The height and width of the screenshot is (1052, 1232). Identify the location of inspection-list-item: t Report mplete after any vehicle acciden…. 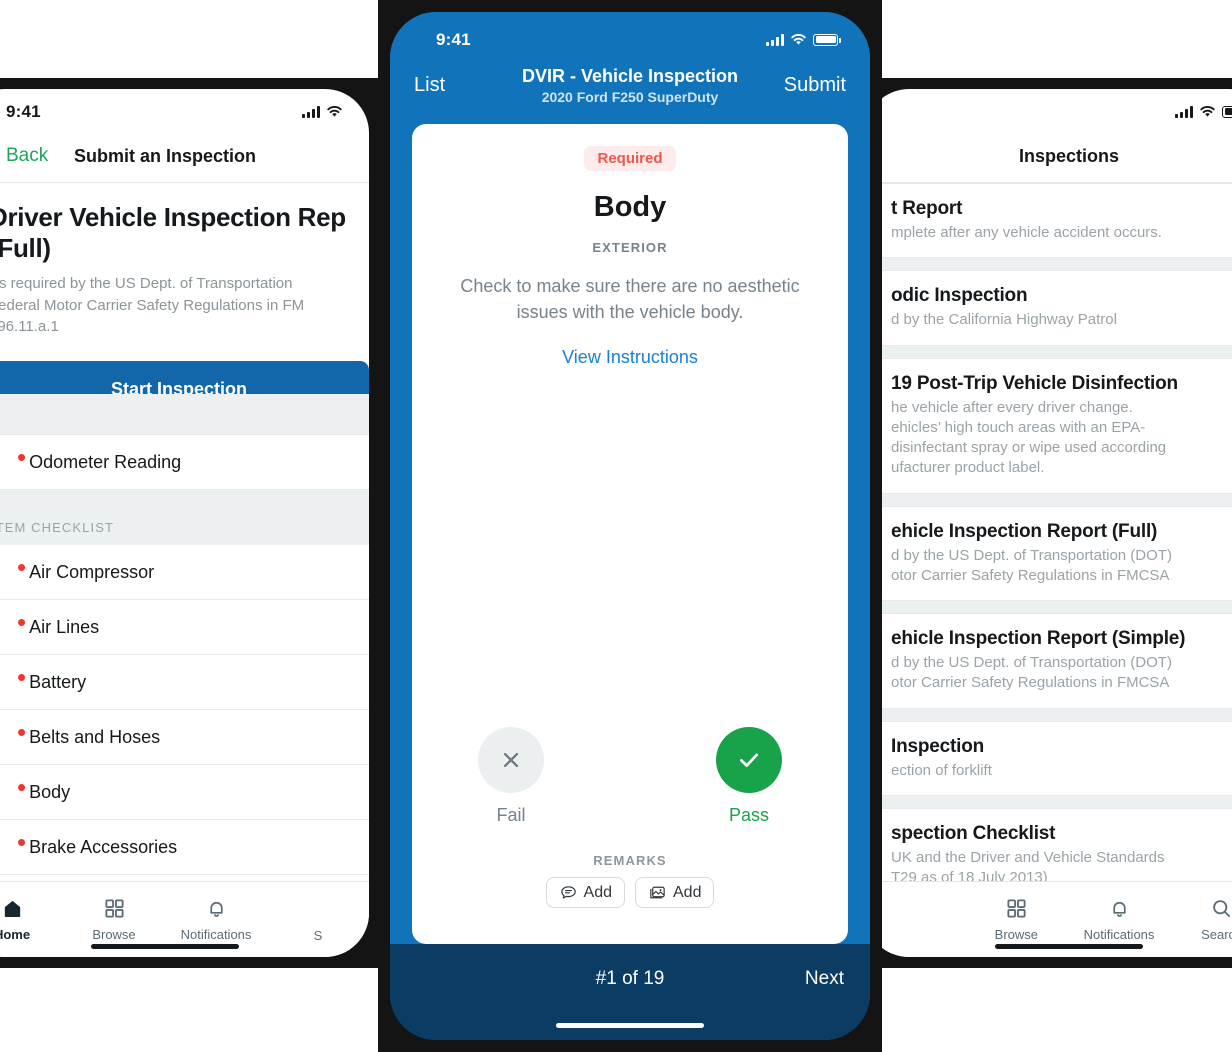
(1048, 221).